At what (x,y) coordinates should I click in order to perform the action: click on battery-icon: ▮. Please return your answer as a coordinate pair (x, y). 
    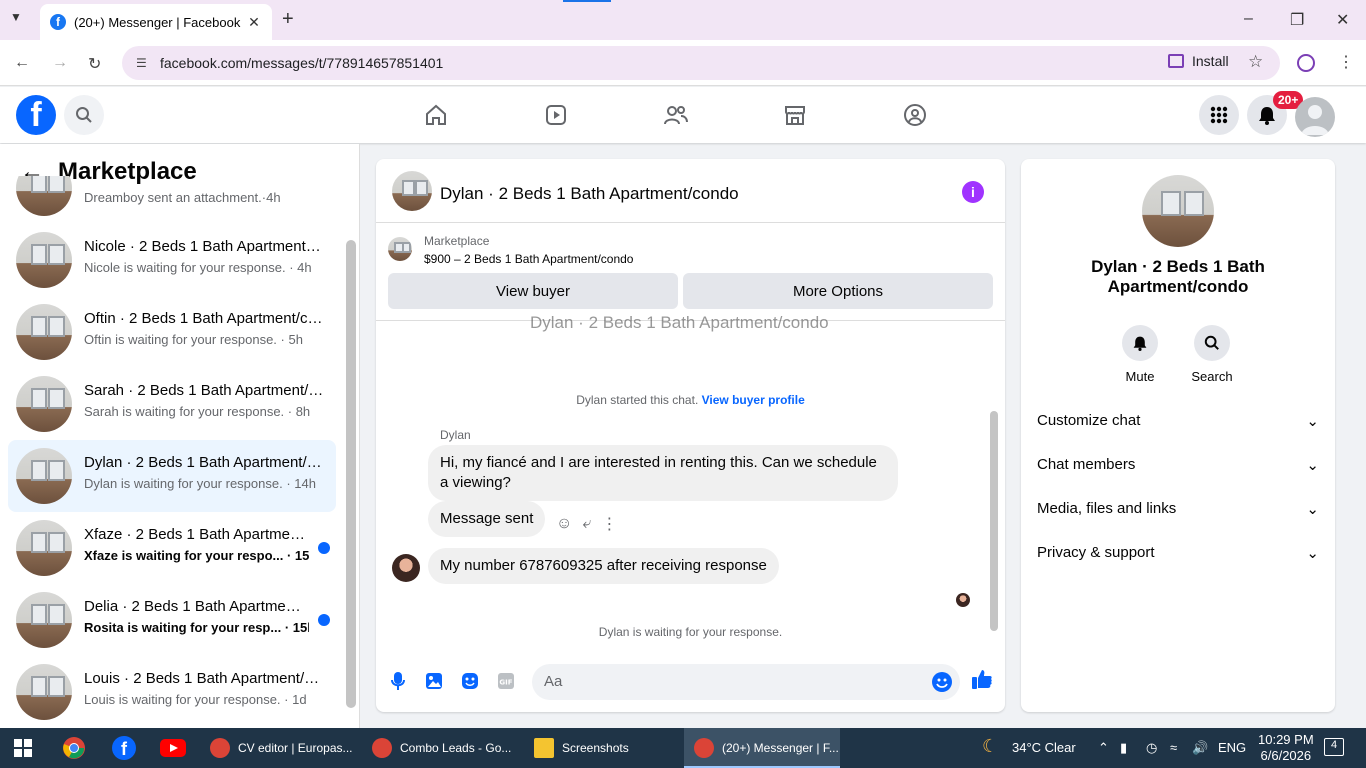
    Looking at the image, I should click on (1123, 748).